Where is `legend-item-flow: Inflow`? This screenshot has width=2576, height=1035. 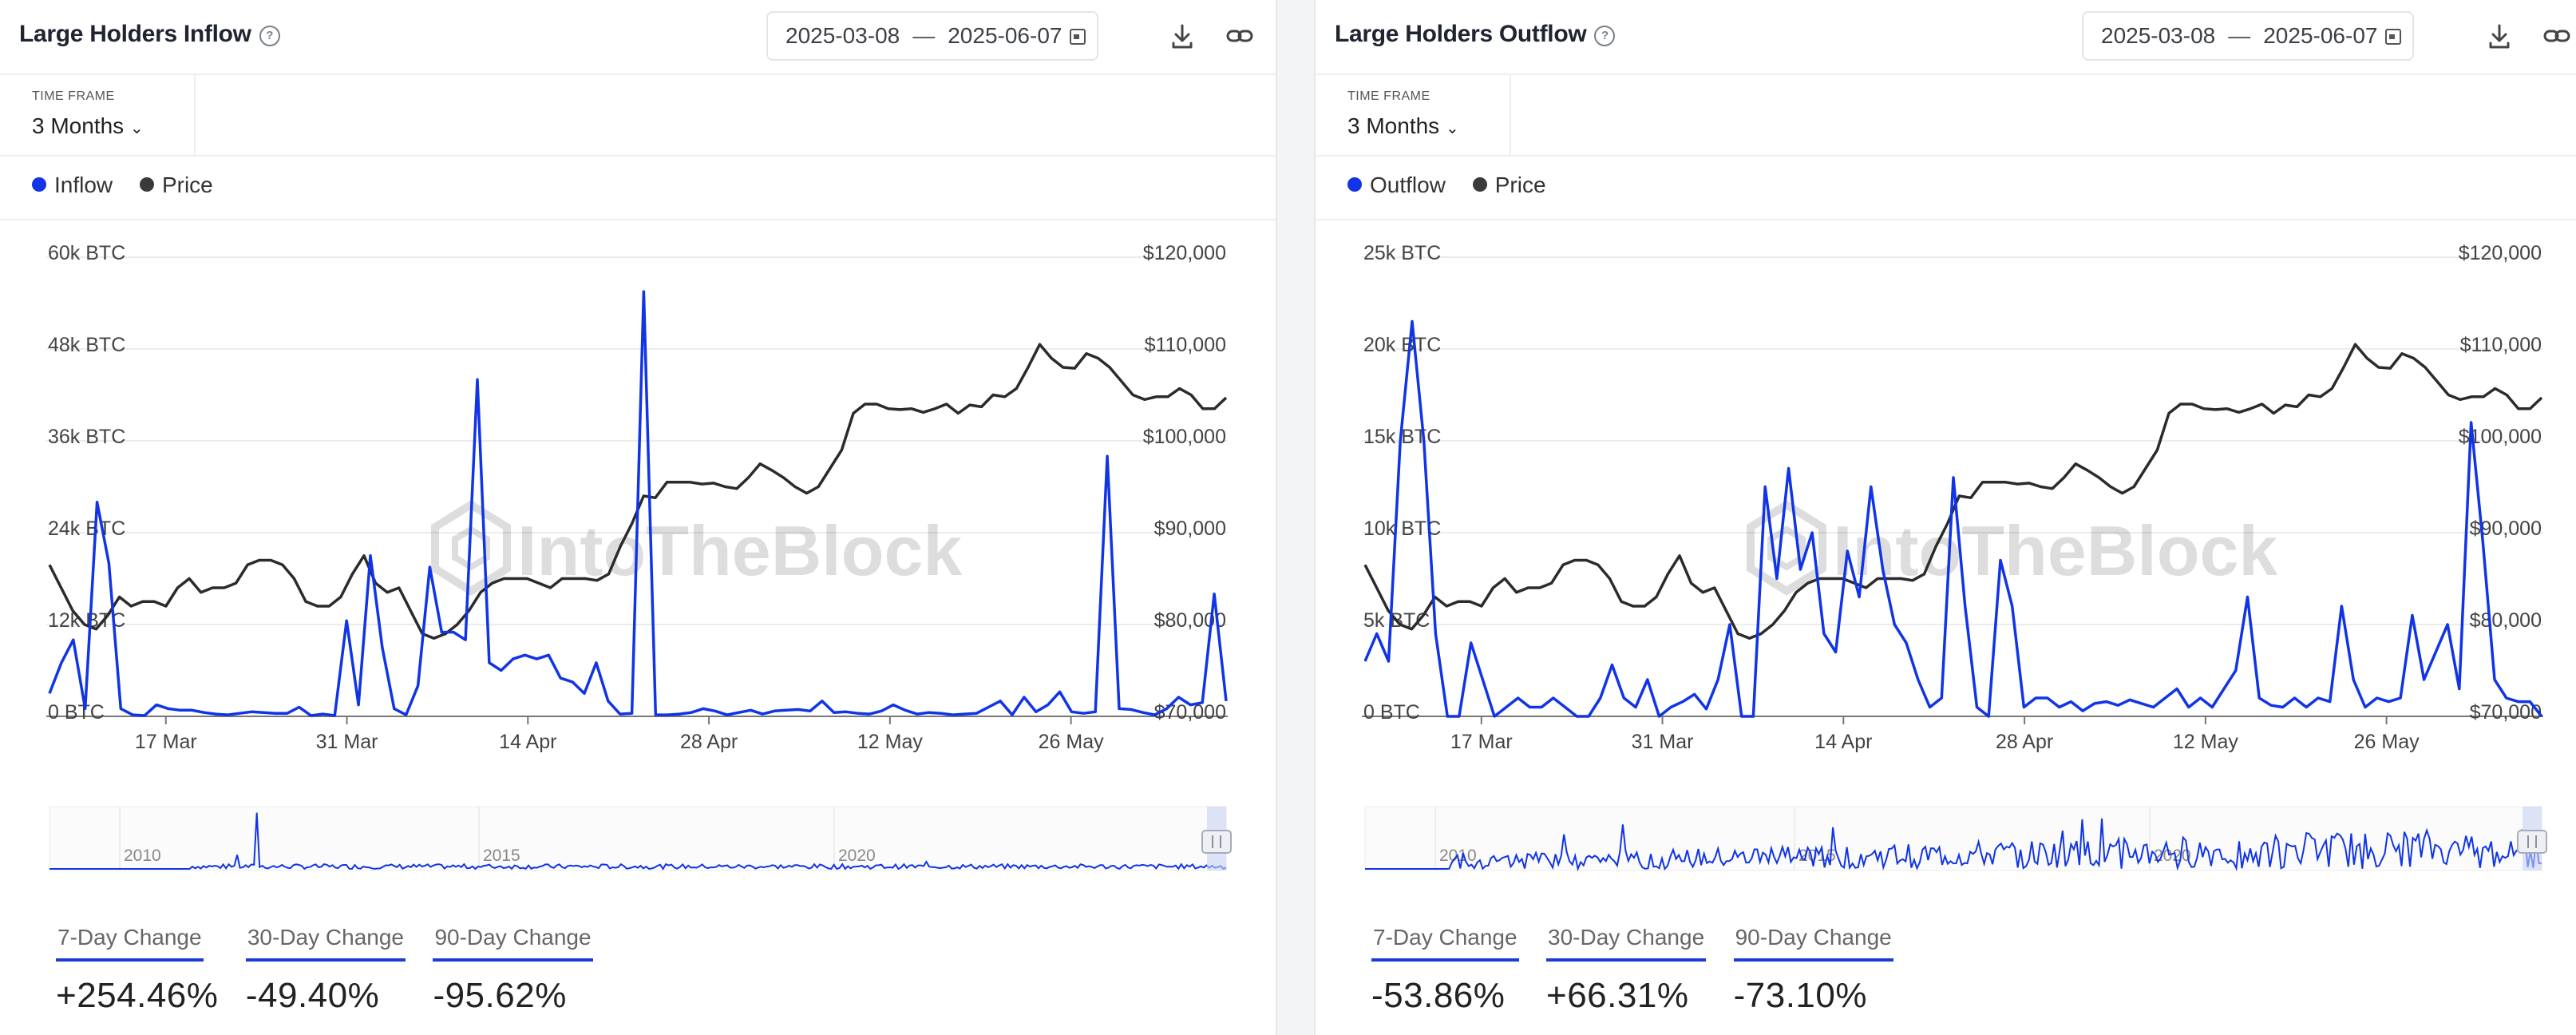 legend-item-flow: Inflow is located at coordinates (72, 185).